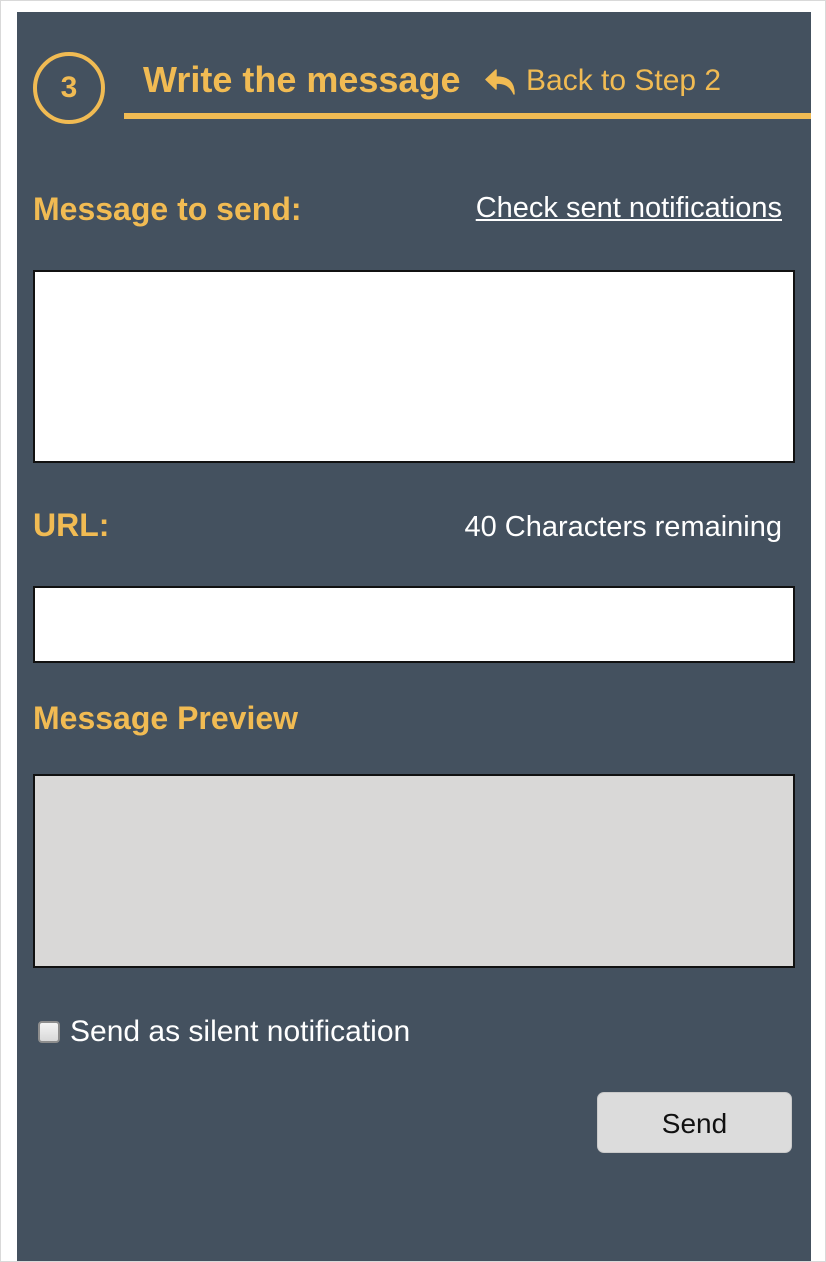 Image resolution: width=826 pixels, height=1262 pixels. Describe the element at coordinates (629, 208) in the screenshot. I see `check-sent-notifications-link: Check sent notifications` at that location.